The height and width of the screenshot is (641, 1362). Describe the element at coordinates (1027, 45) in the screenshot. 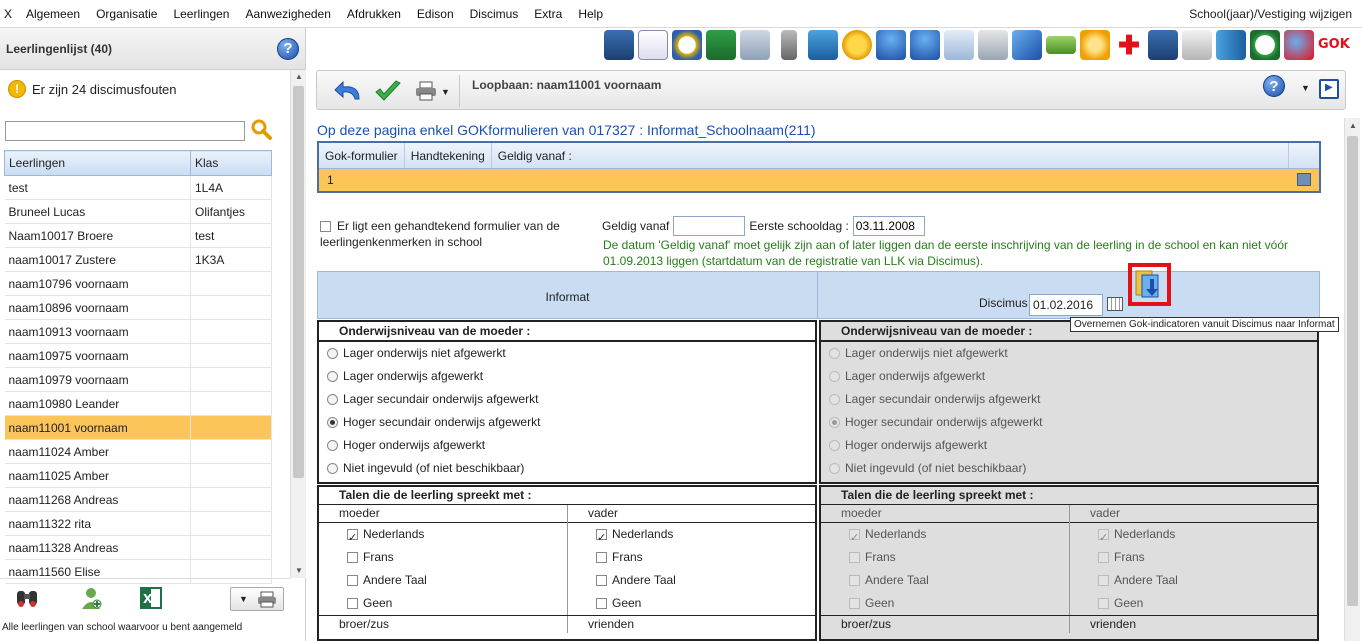

I see `tools-icon` at that location.